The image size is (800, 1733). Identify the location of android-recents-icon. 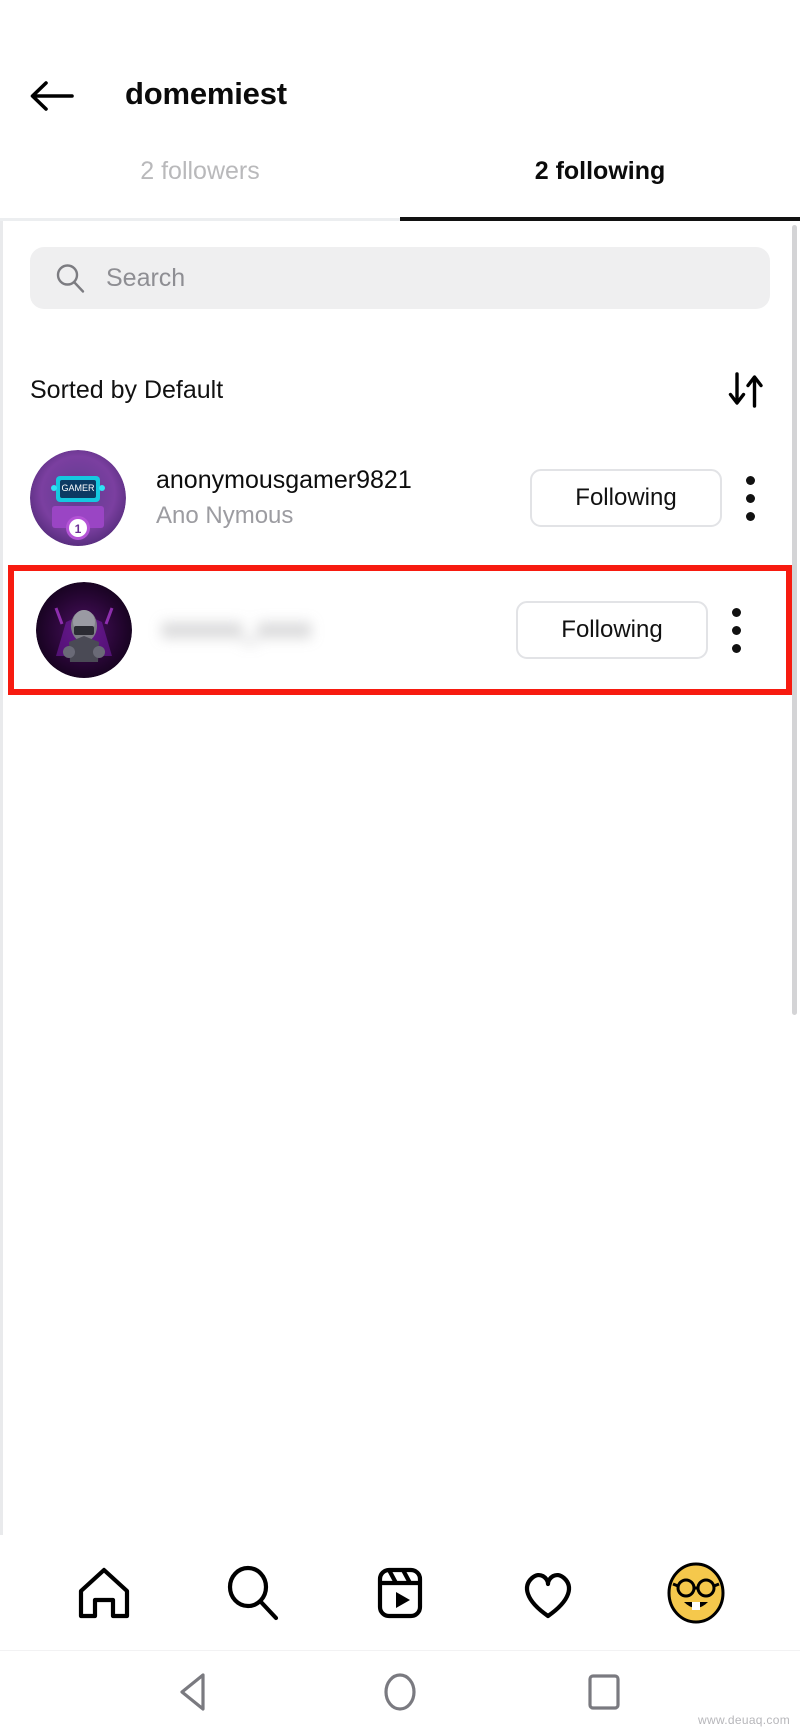
(604, 1692).